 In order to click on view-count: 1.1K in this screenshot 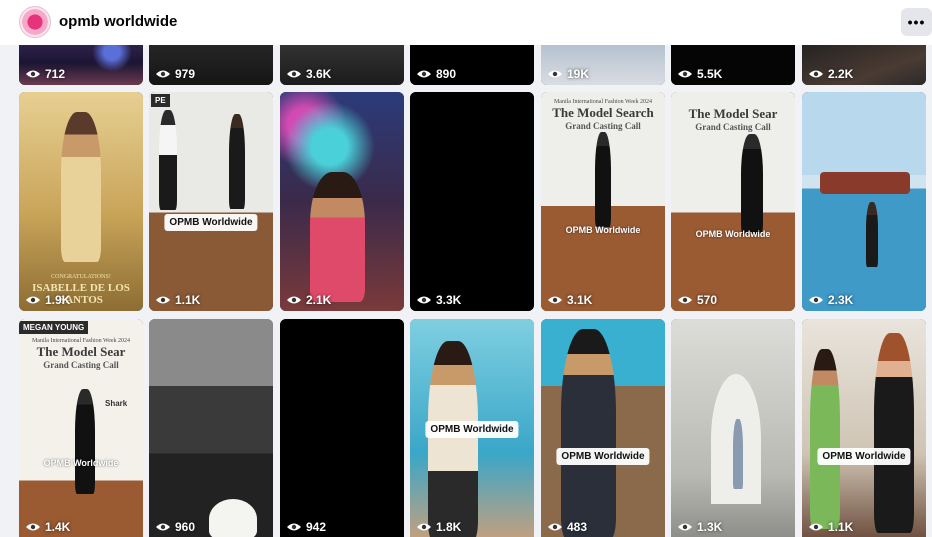, I will do `click(830, 527)`.